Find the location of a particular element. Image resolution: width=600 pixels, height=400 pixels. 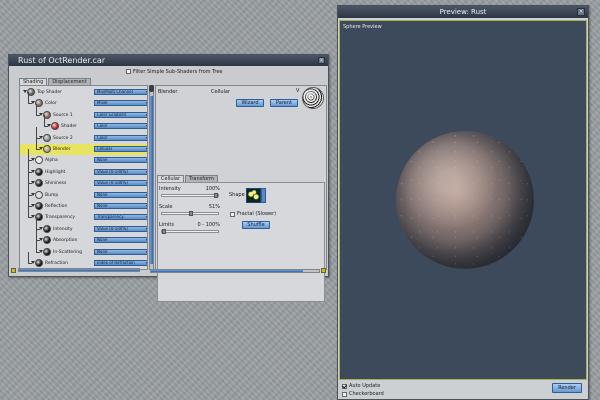

tree-hscroll-thumb is located at coordinates (79, 270).